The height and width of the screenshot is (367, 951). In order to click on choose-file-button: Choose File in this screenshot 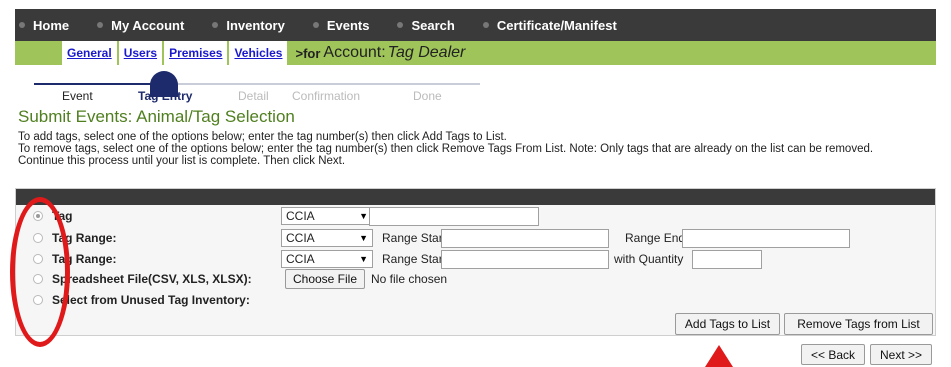, I will do `click(325, 279)`.